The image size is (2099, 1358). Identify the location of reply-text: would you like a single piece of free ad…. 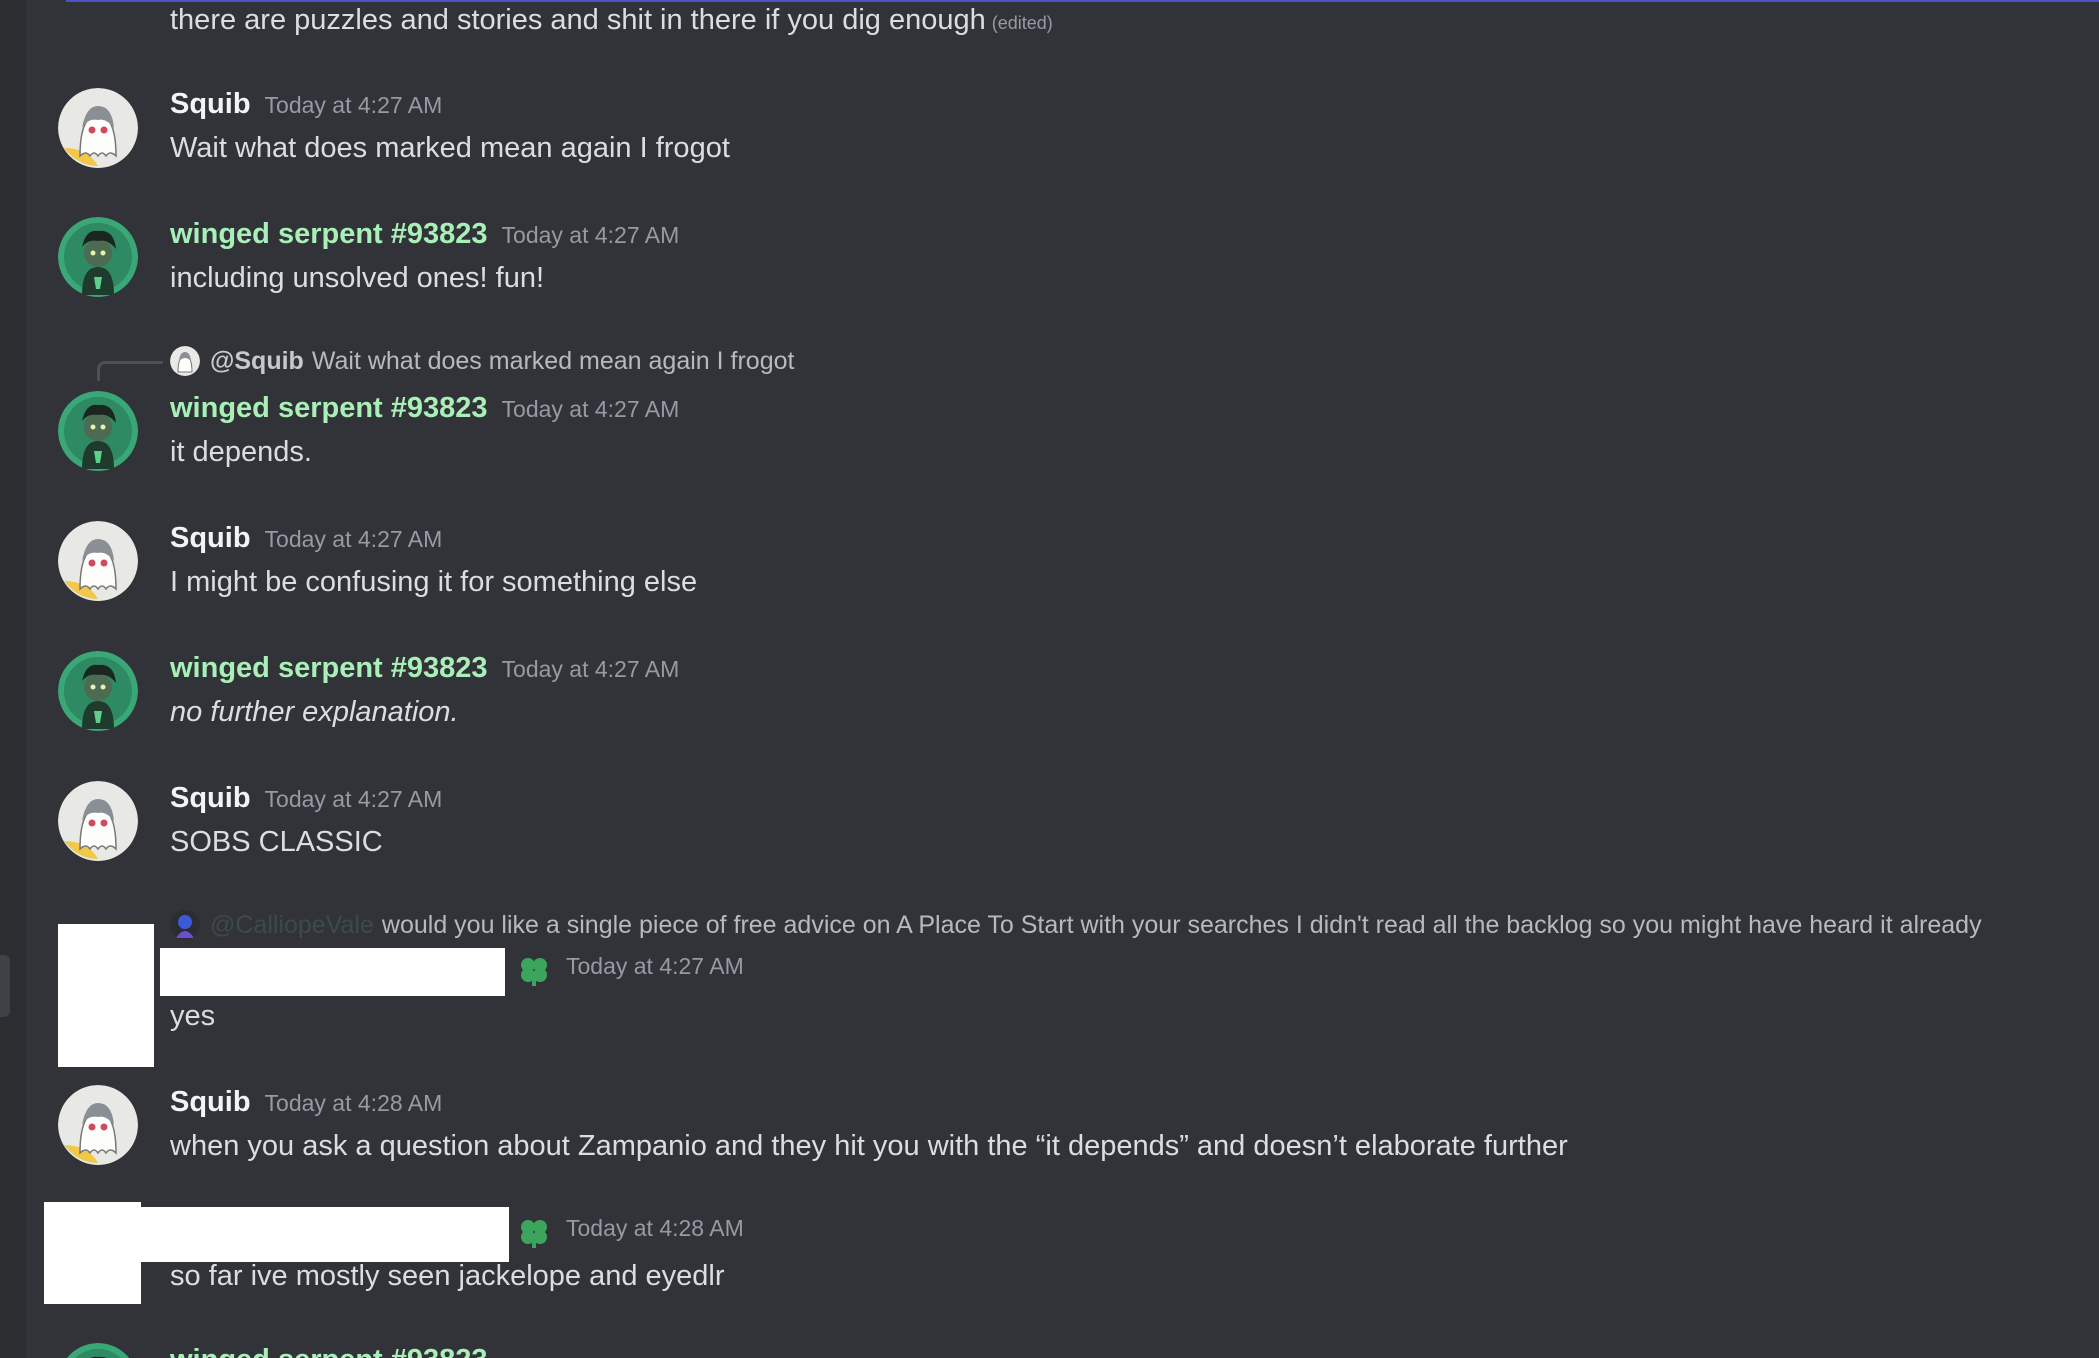
(1182, 925).